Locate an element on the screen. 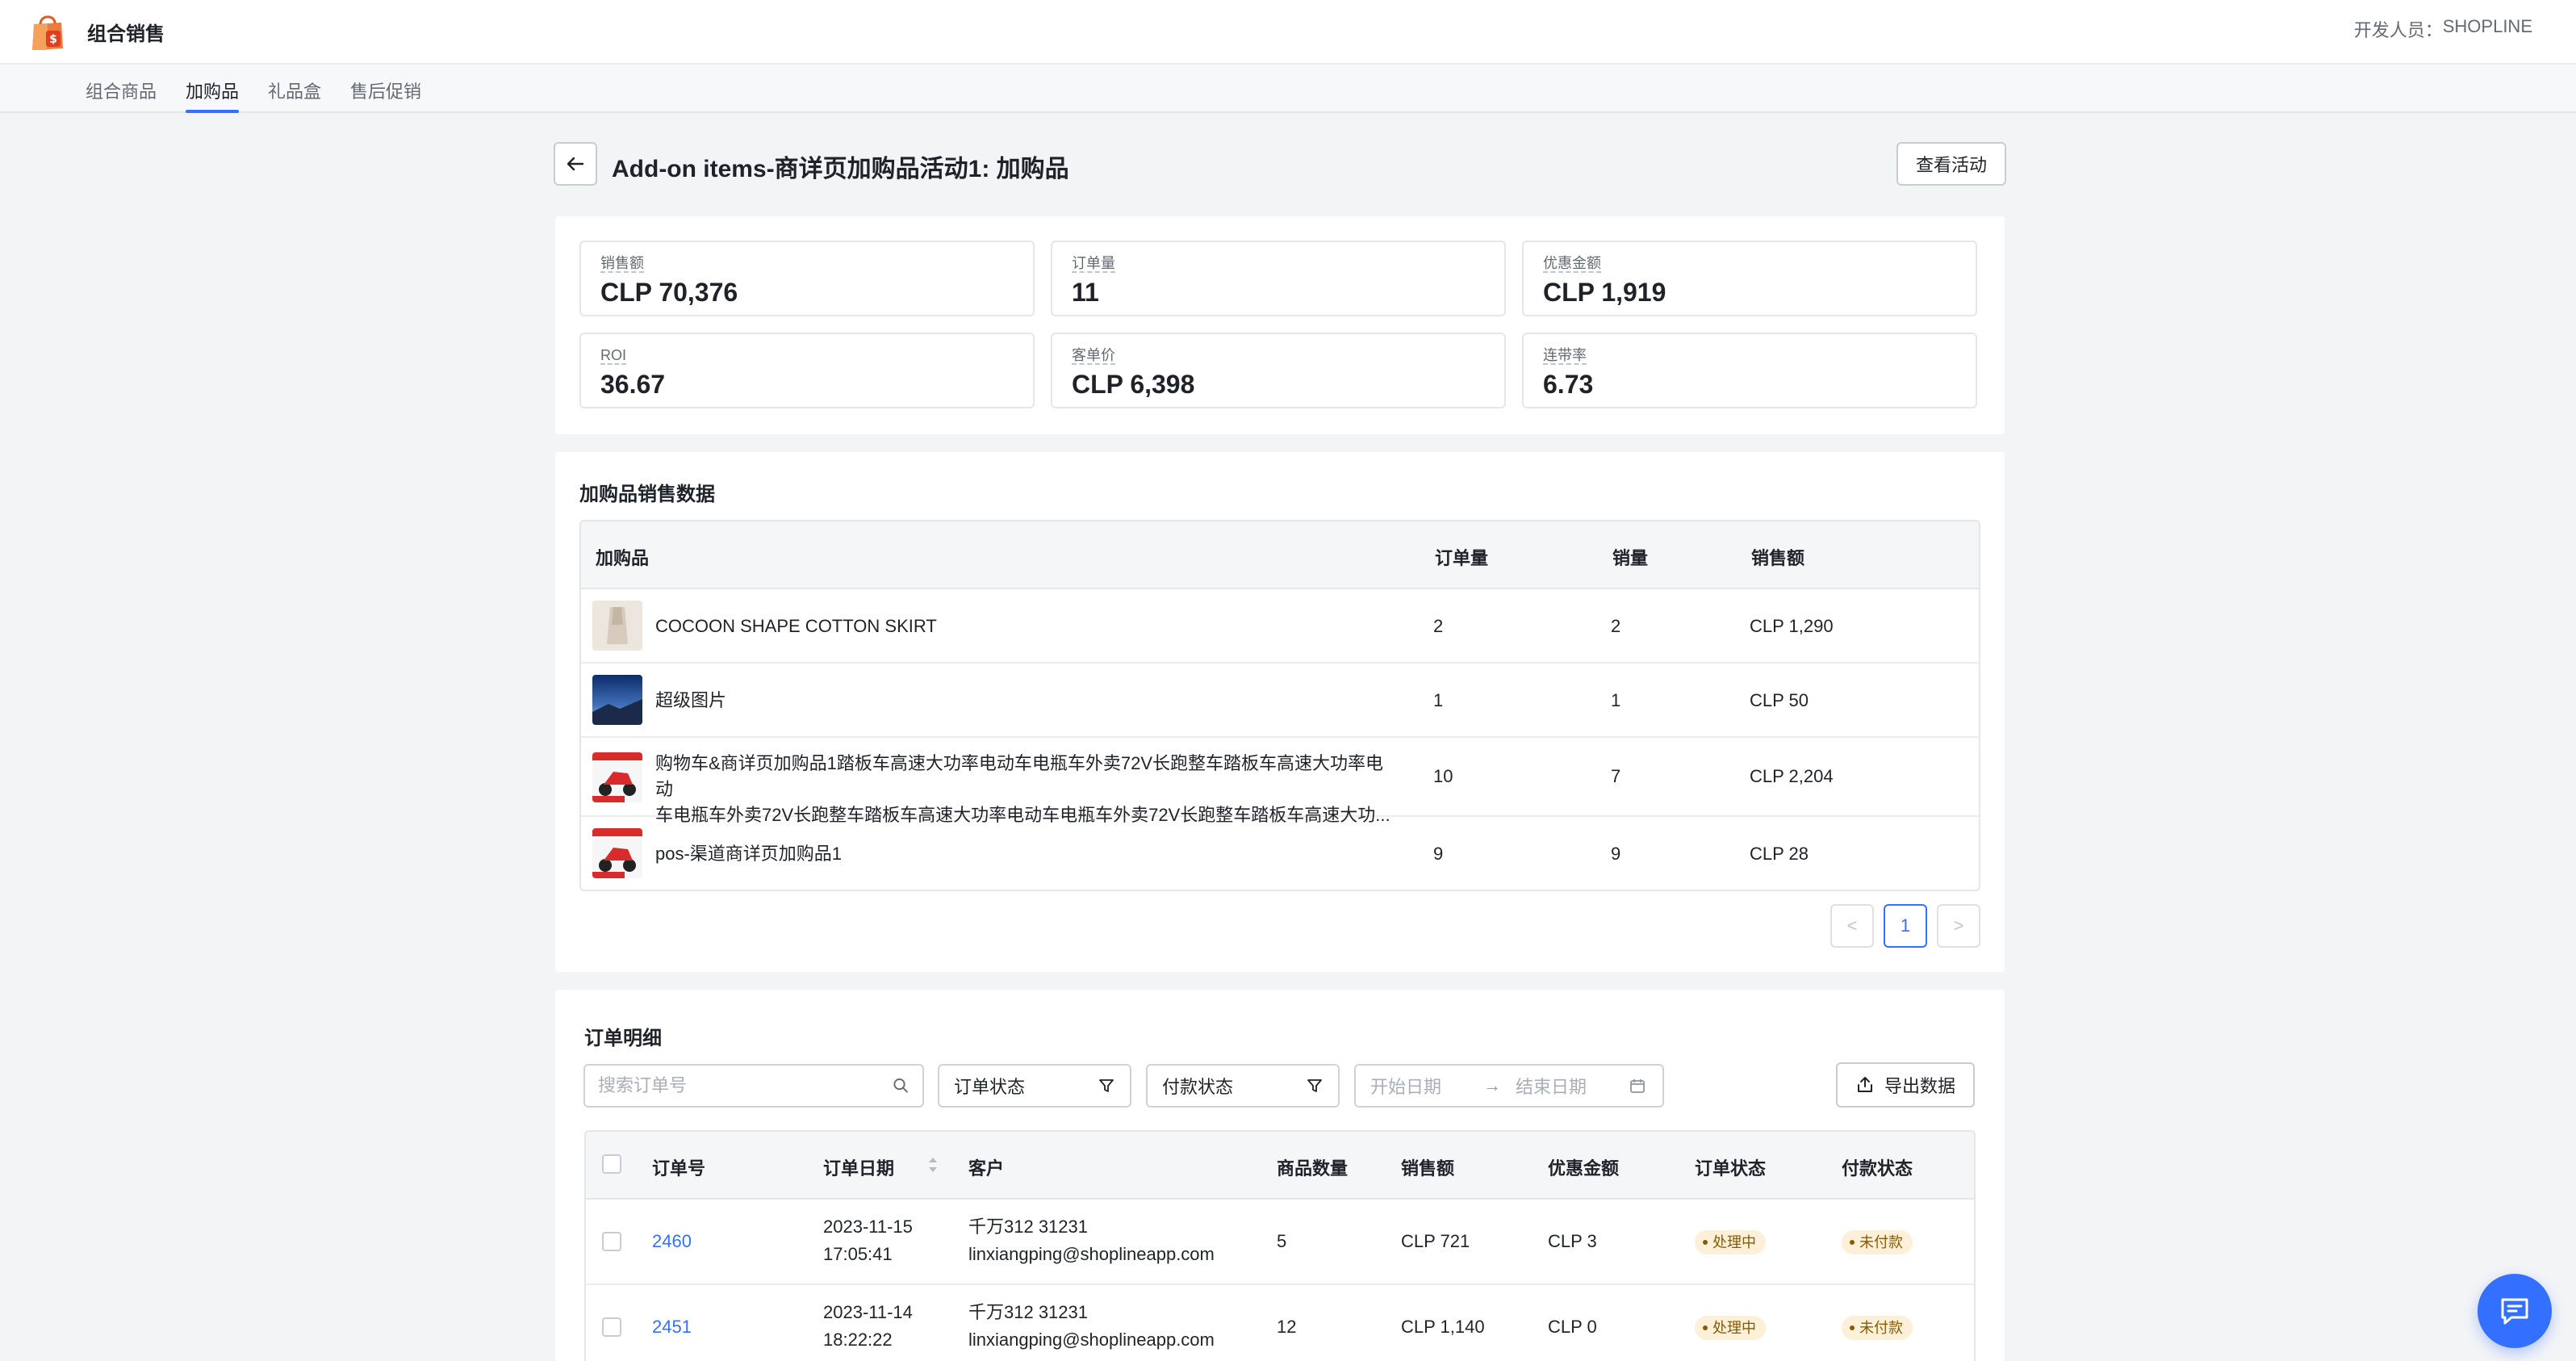  export-data-label: 导出数据 is located at coordinates (1919, 1086).